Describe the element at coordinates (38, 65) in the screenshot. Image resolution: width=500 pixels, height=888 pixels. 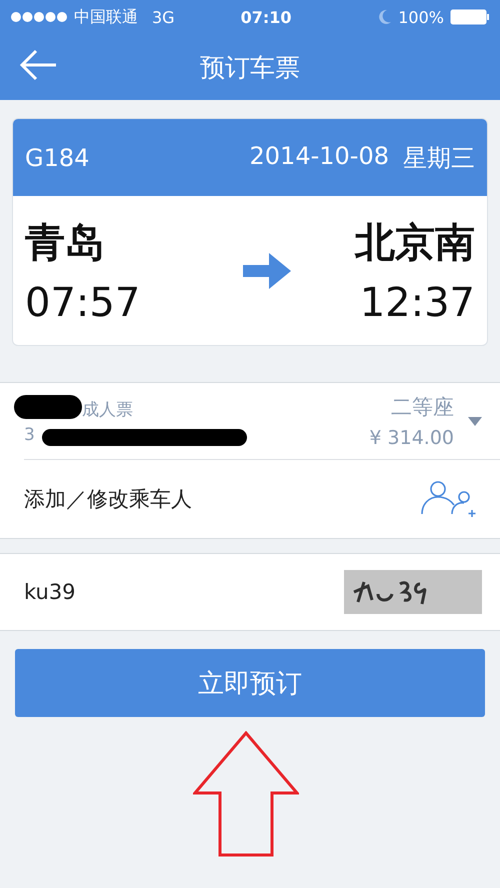
I see `back-button` at that location.